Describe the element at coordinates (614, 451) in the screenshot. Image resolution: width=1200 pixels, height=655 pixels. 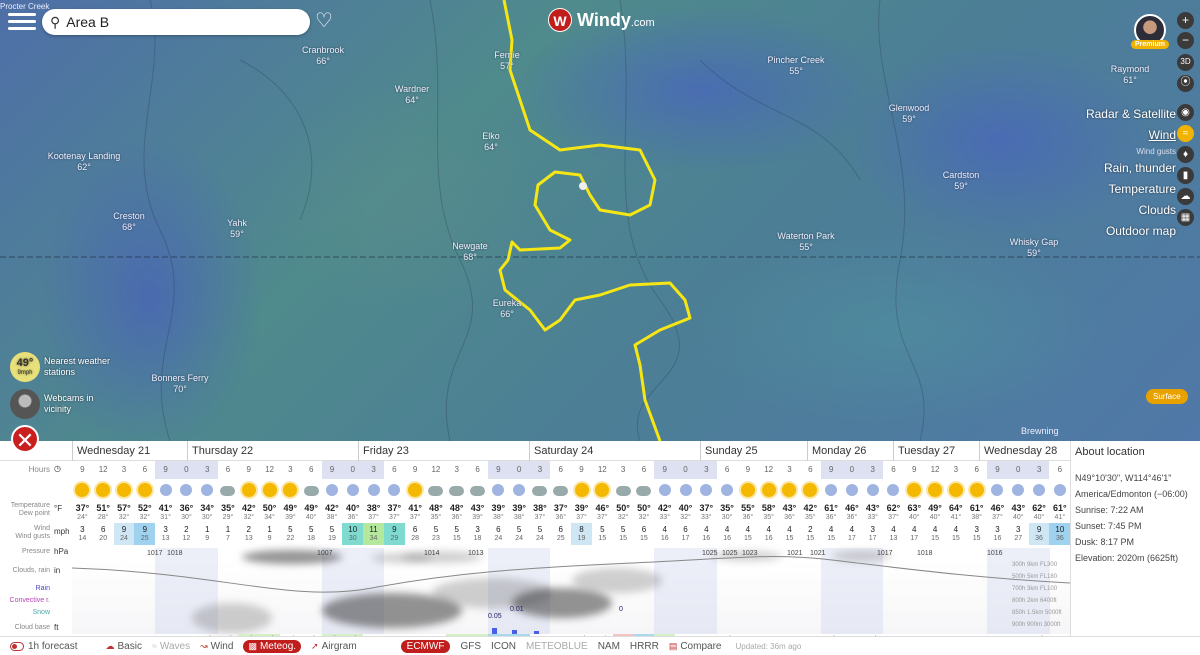
I see `day-header: Saturday 24` at that location.